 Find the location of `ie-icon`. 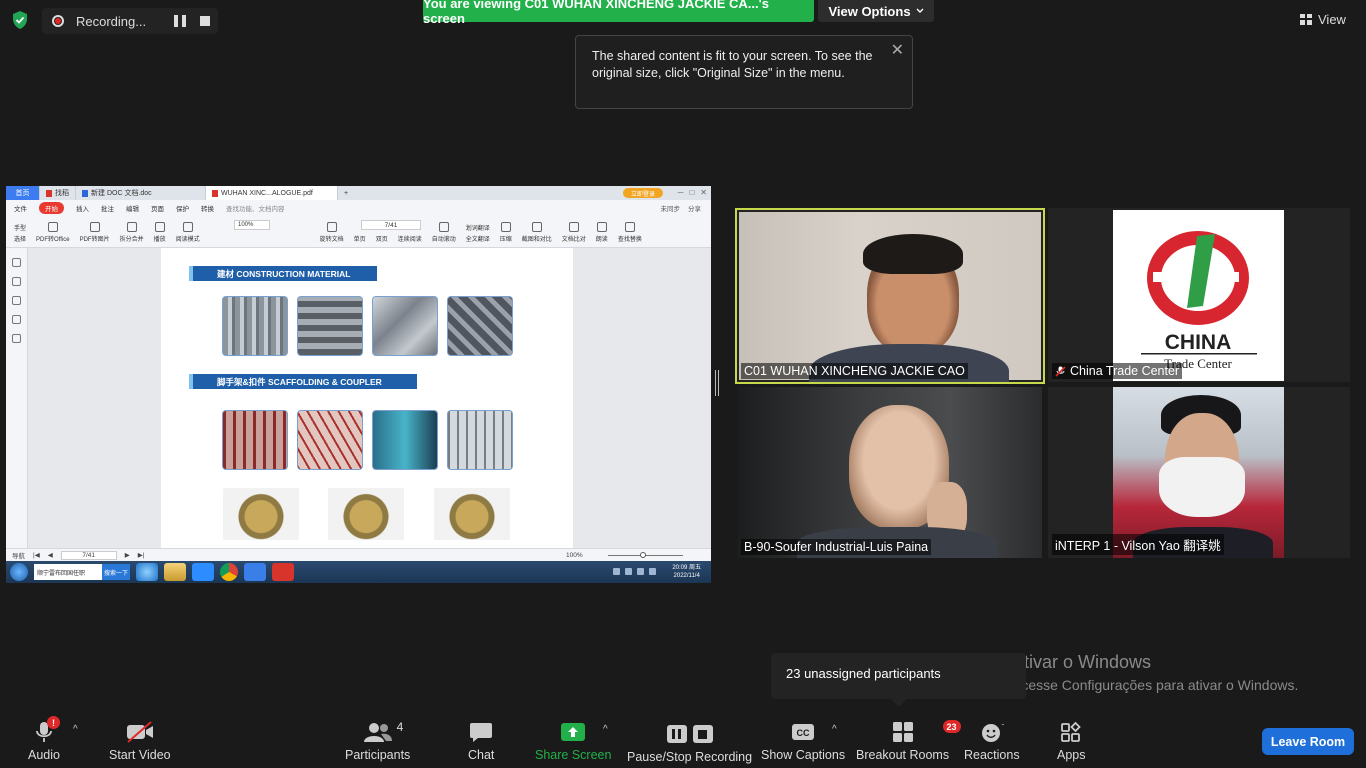

ie-icon is located at coordinates (147, 572).